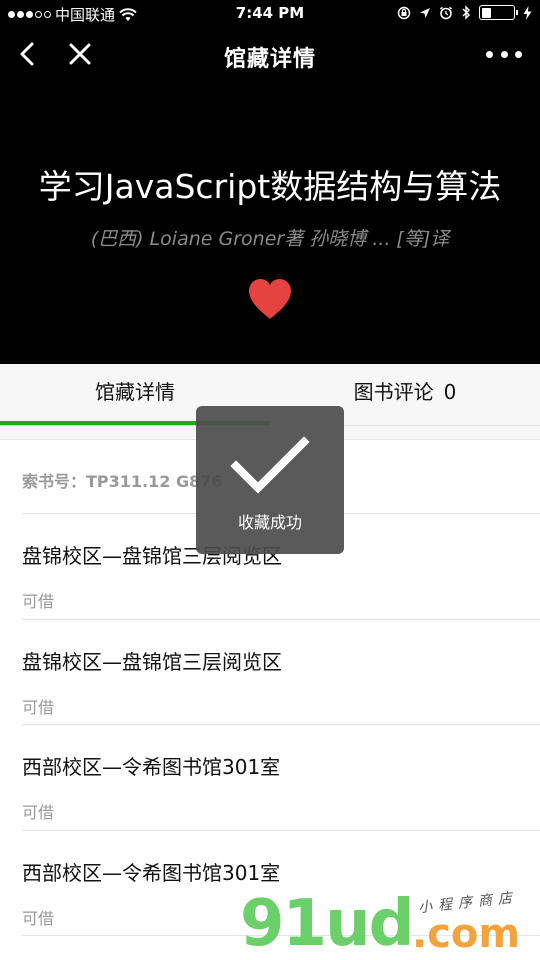  Describe the element at coordinates (450, 392) in the screenshot. I see `review-count: 0` at that location.